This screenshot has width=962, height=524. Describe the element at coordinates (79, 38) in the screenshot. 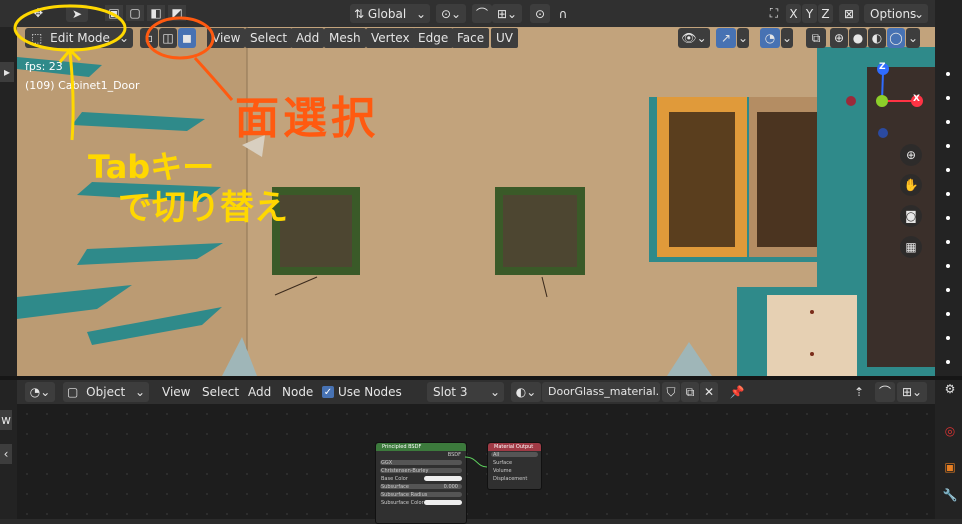

I see `mode-dropdown: ⬚ Edit Mode ⌄` at that location.